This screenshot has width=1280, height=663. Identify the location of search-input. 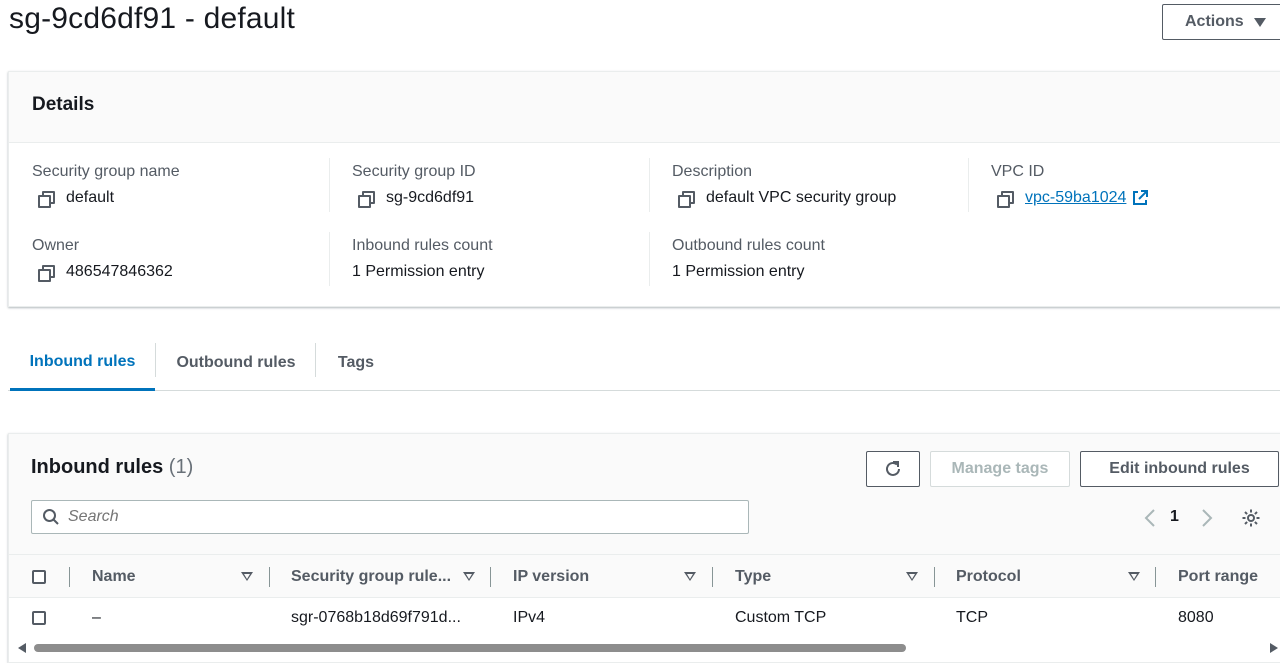
(388, 517).